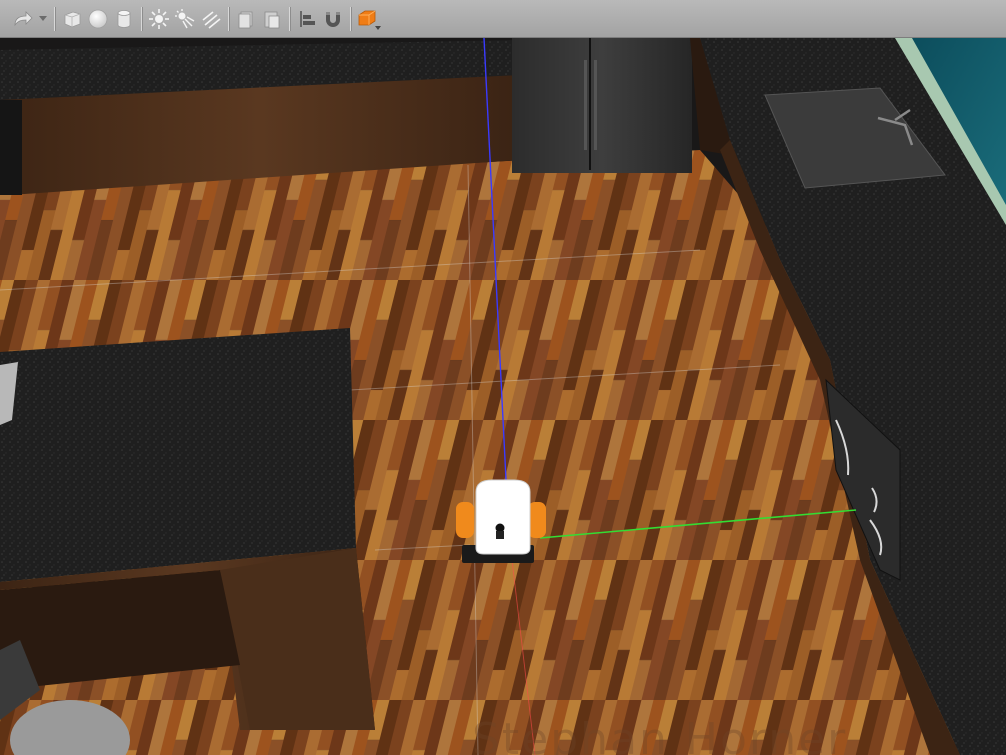  I want to click on robot-left-wheel, so click(465, 520).